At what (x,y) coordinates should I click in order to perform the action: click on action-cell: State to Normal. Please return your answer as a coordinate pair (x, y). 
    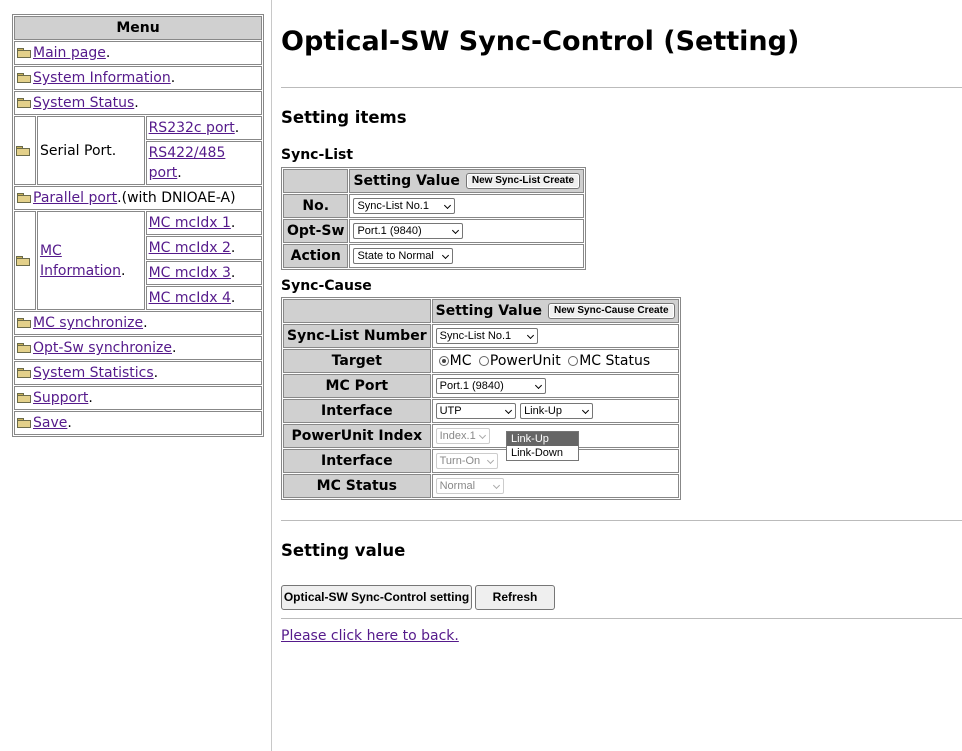
    Looking at the image, I should click on (467, 256).